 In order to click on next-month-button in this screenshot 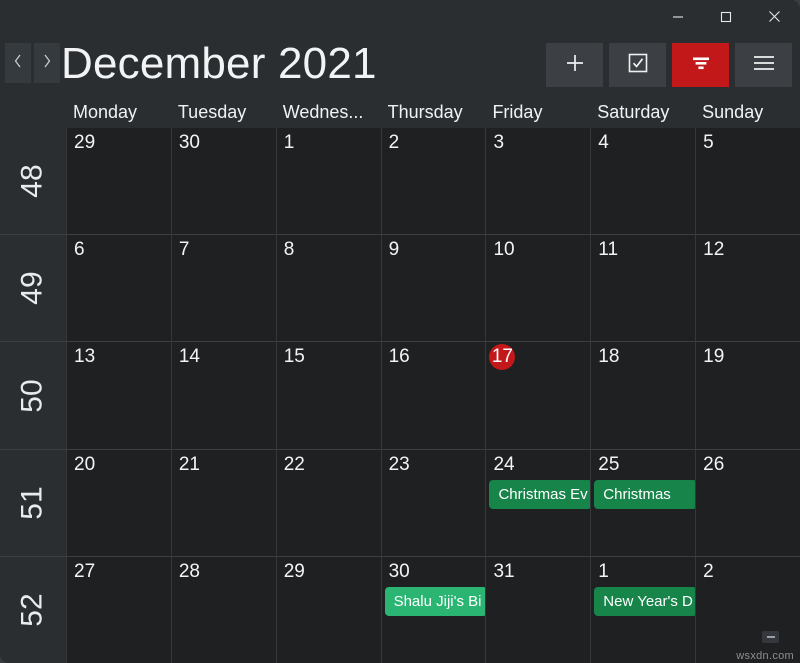, I will do `click(47, 63)`.